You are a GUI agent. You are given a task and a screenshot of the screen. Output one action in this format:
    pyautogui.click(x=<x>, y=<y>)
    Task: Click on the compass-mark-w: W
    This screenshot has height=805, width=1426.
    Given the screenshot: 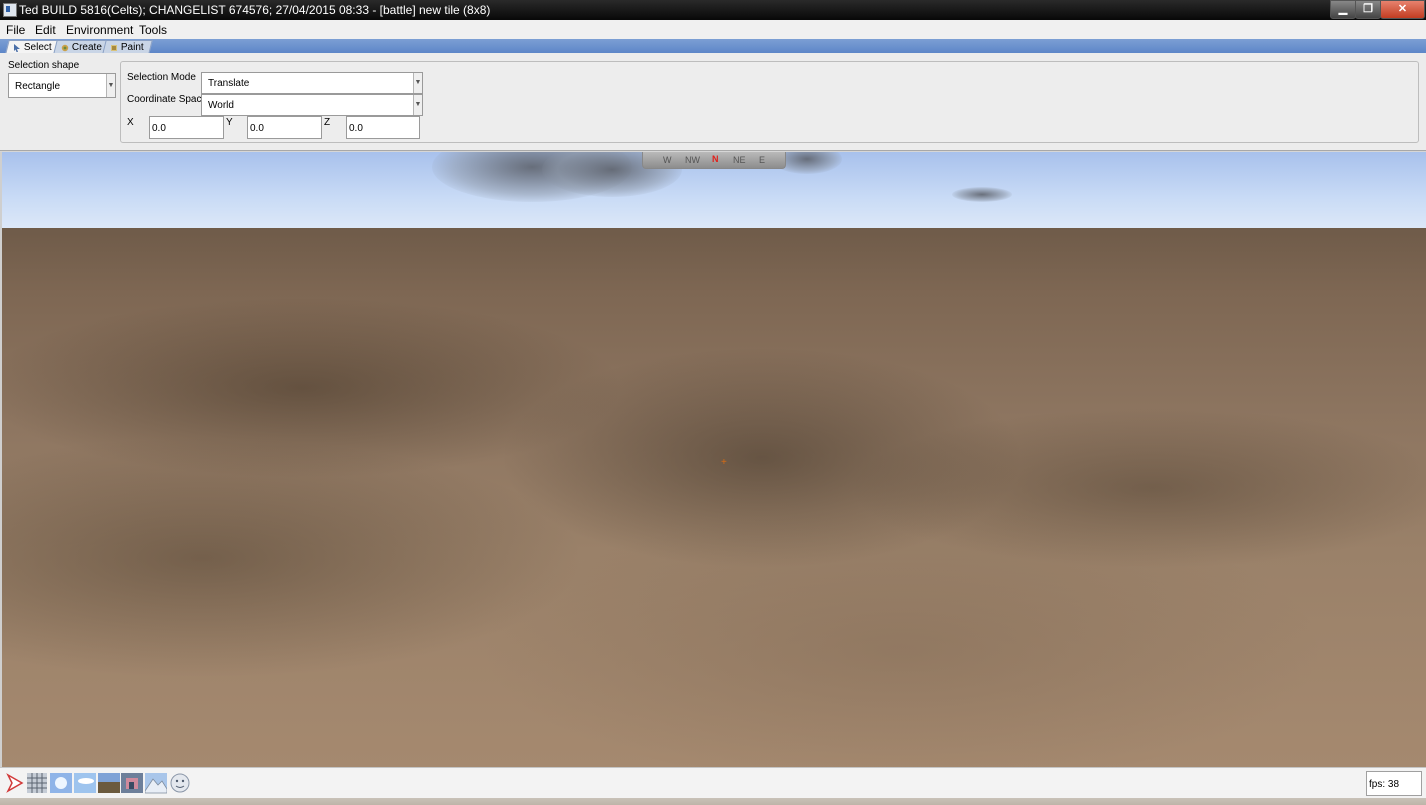 What is the action you would take?
    pyautogui.click(x=667, y=160)
    